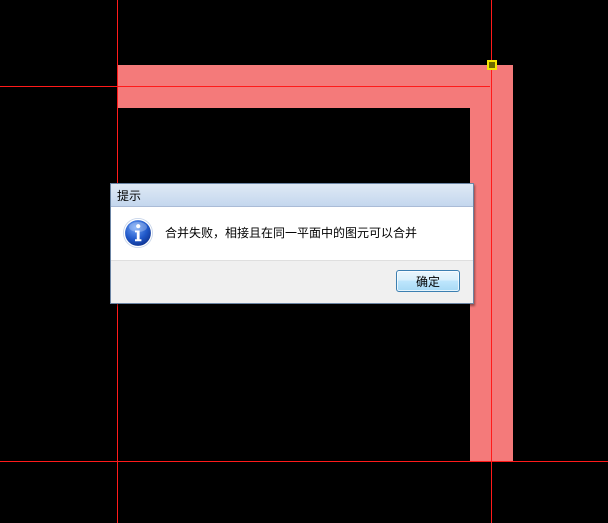 The height and width of the screenshot is (523, 608). Describe the element at coordinates (491, 261) in the screenshot. I see `grid-line-vertical` at that location.